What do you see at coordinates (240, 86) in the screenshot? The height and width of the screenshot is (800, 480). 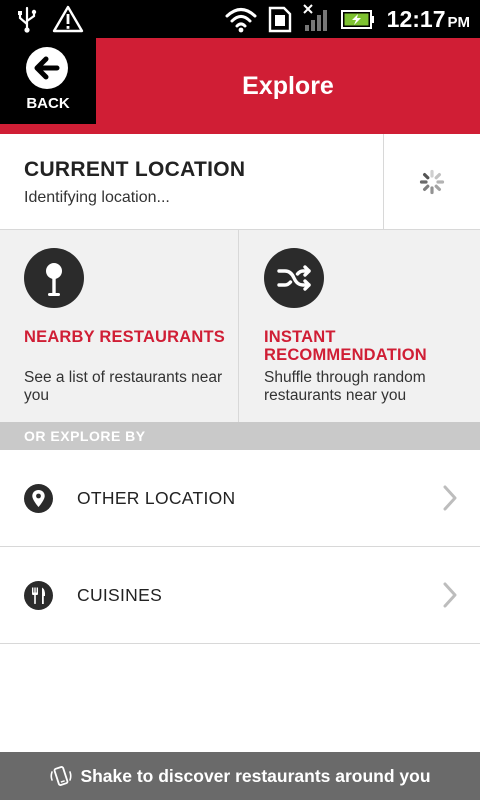 I see `app-header: BACK Explore` at bounding box center [240, 86].